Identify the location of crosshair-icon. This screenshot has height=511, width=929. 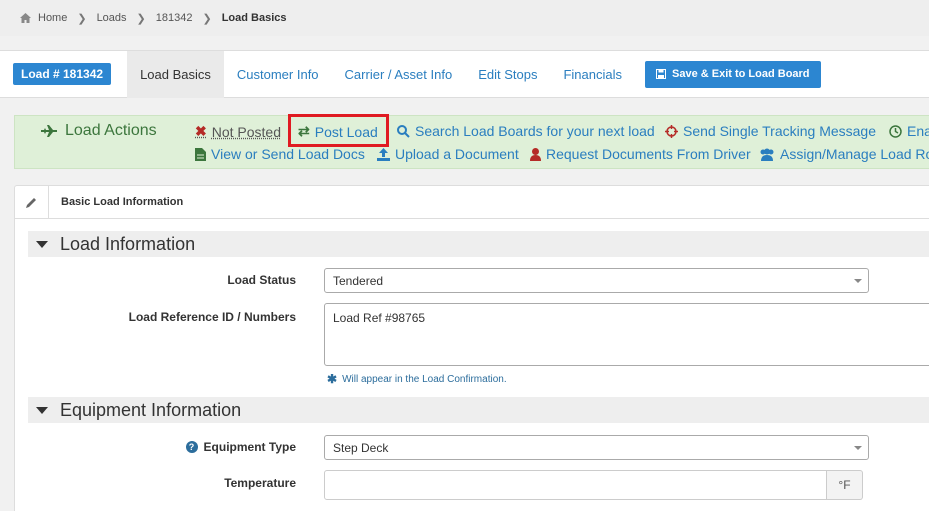
(671, 131).